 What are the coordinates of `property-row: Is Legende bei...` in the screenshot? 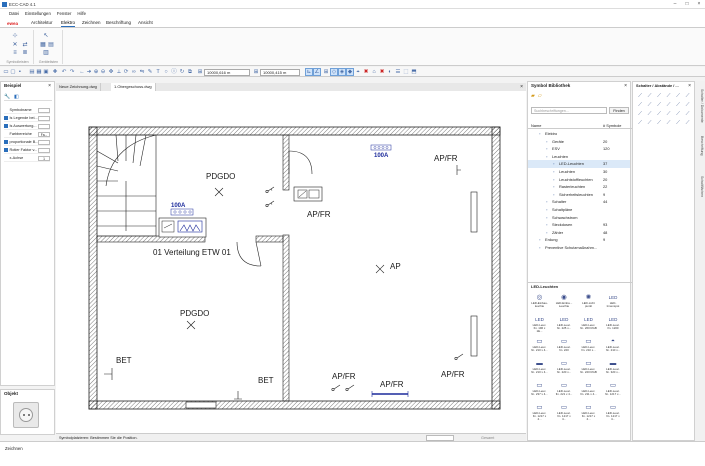 It's located at (27, 118).